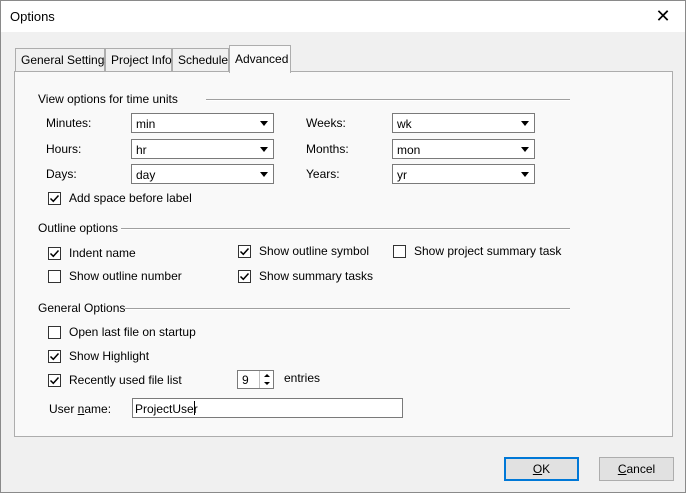 This screenshot has height=493, width=686. I want to click on close-button: ✕, so click(663, 16).